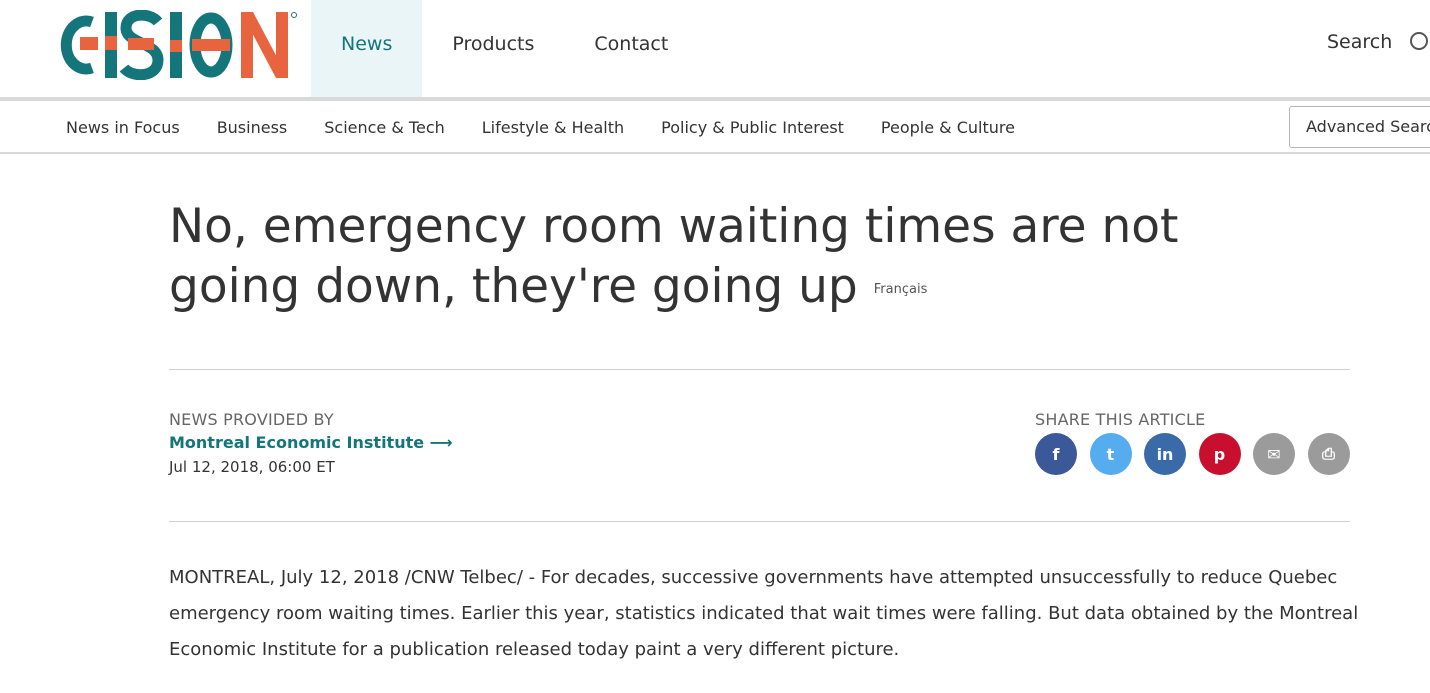 The image size is (1430, 693). Describe the element at coordinates (1120, 419) in the screenshot. I see `share-label: SHARE THIS ARTICLE` at that location.